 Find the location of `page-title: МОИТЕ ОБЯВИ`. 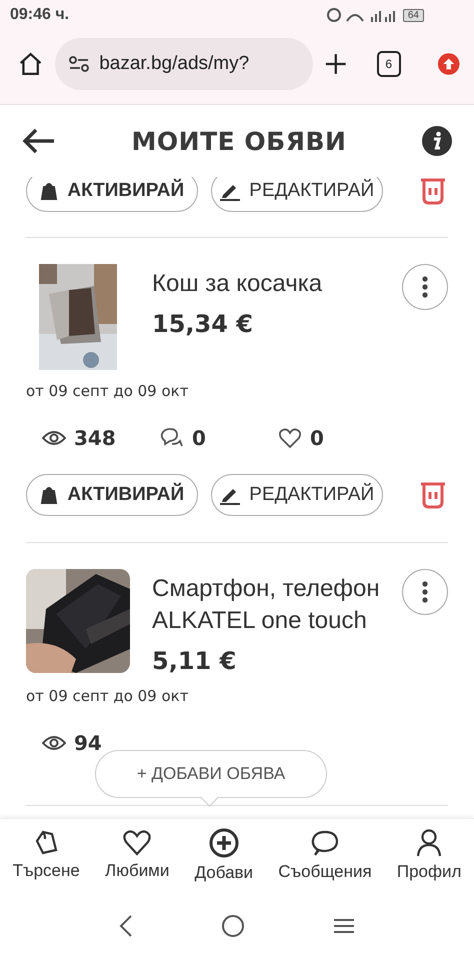

page-title: МОИТЕ ОБЯВИ is located at coordinates (239, 141).